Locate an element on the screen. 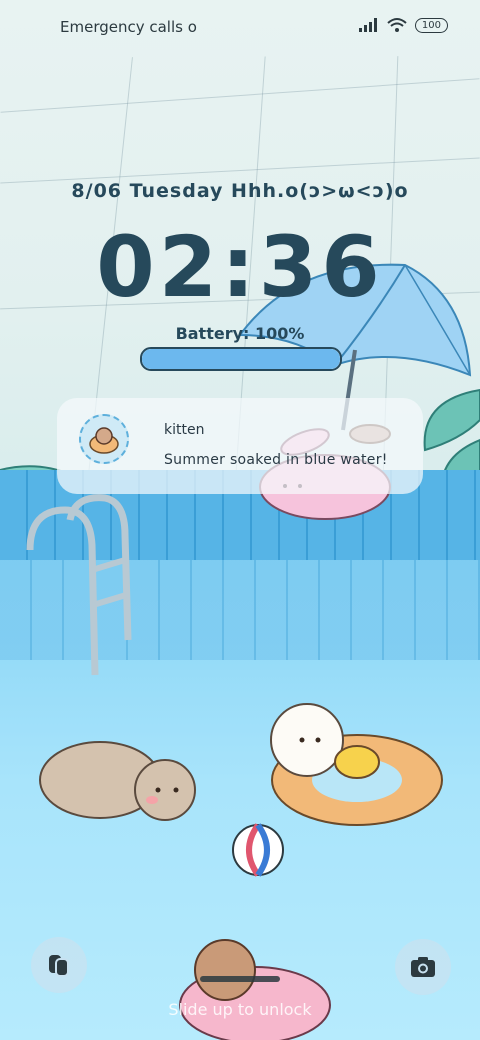  float-ring-illustration is located at coordinates (255, 989).